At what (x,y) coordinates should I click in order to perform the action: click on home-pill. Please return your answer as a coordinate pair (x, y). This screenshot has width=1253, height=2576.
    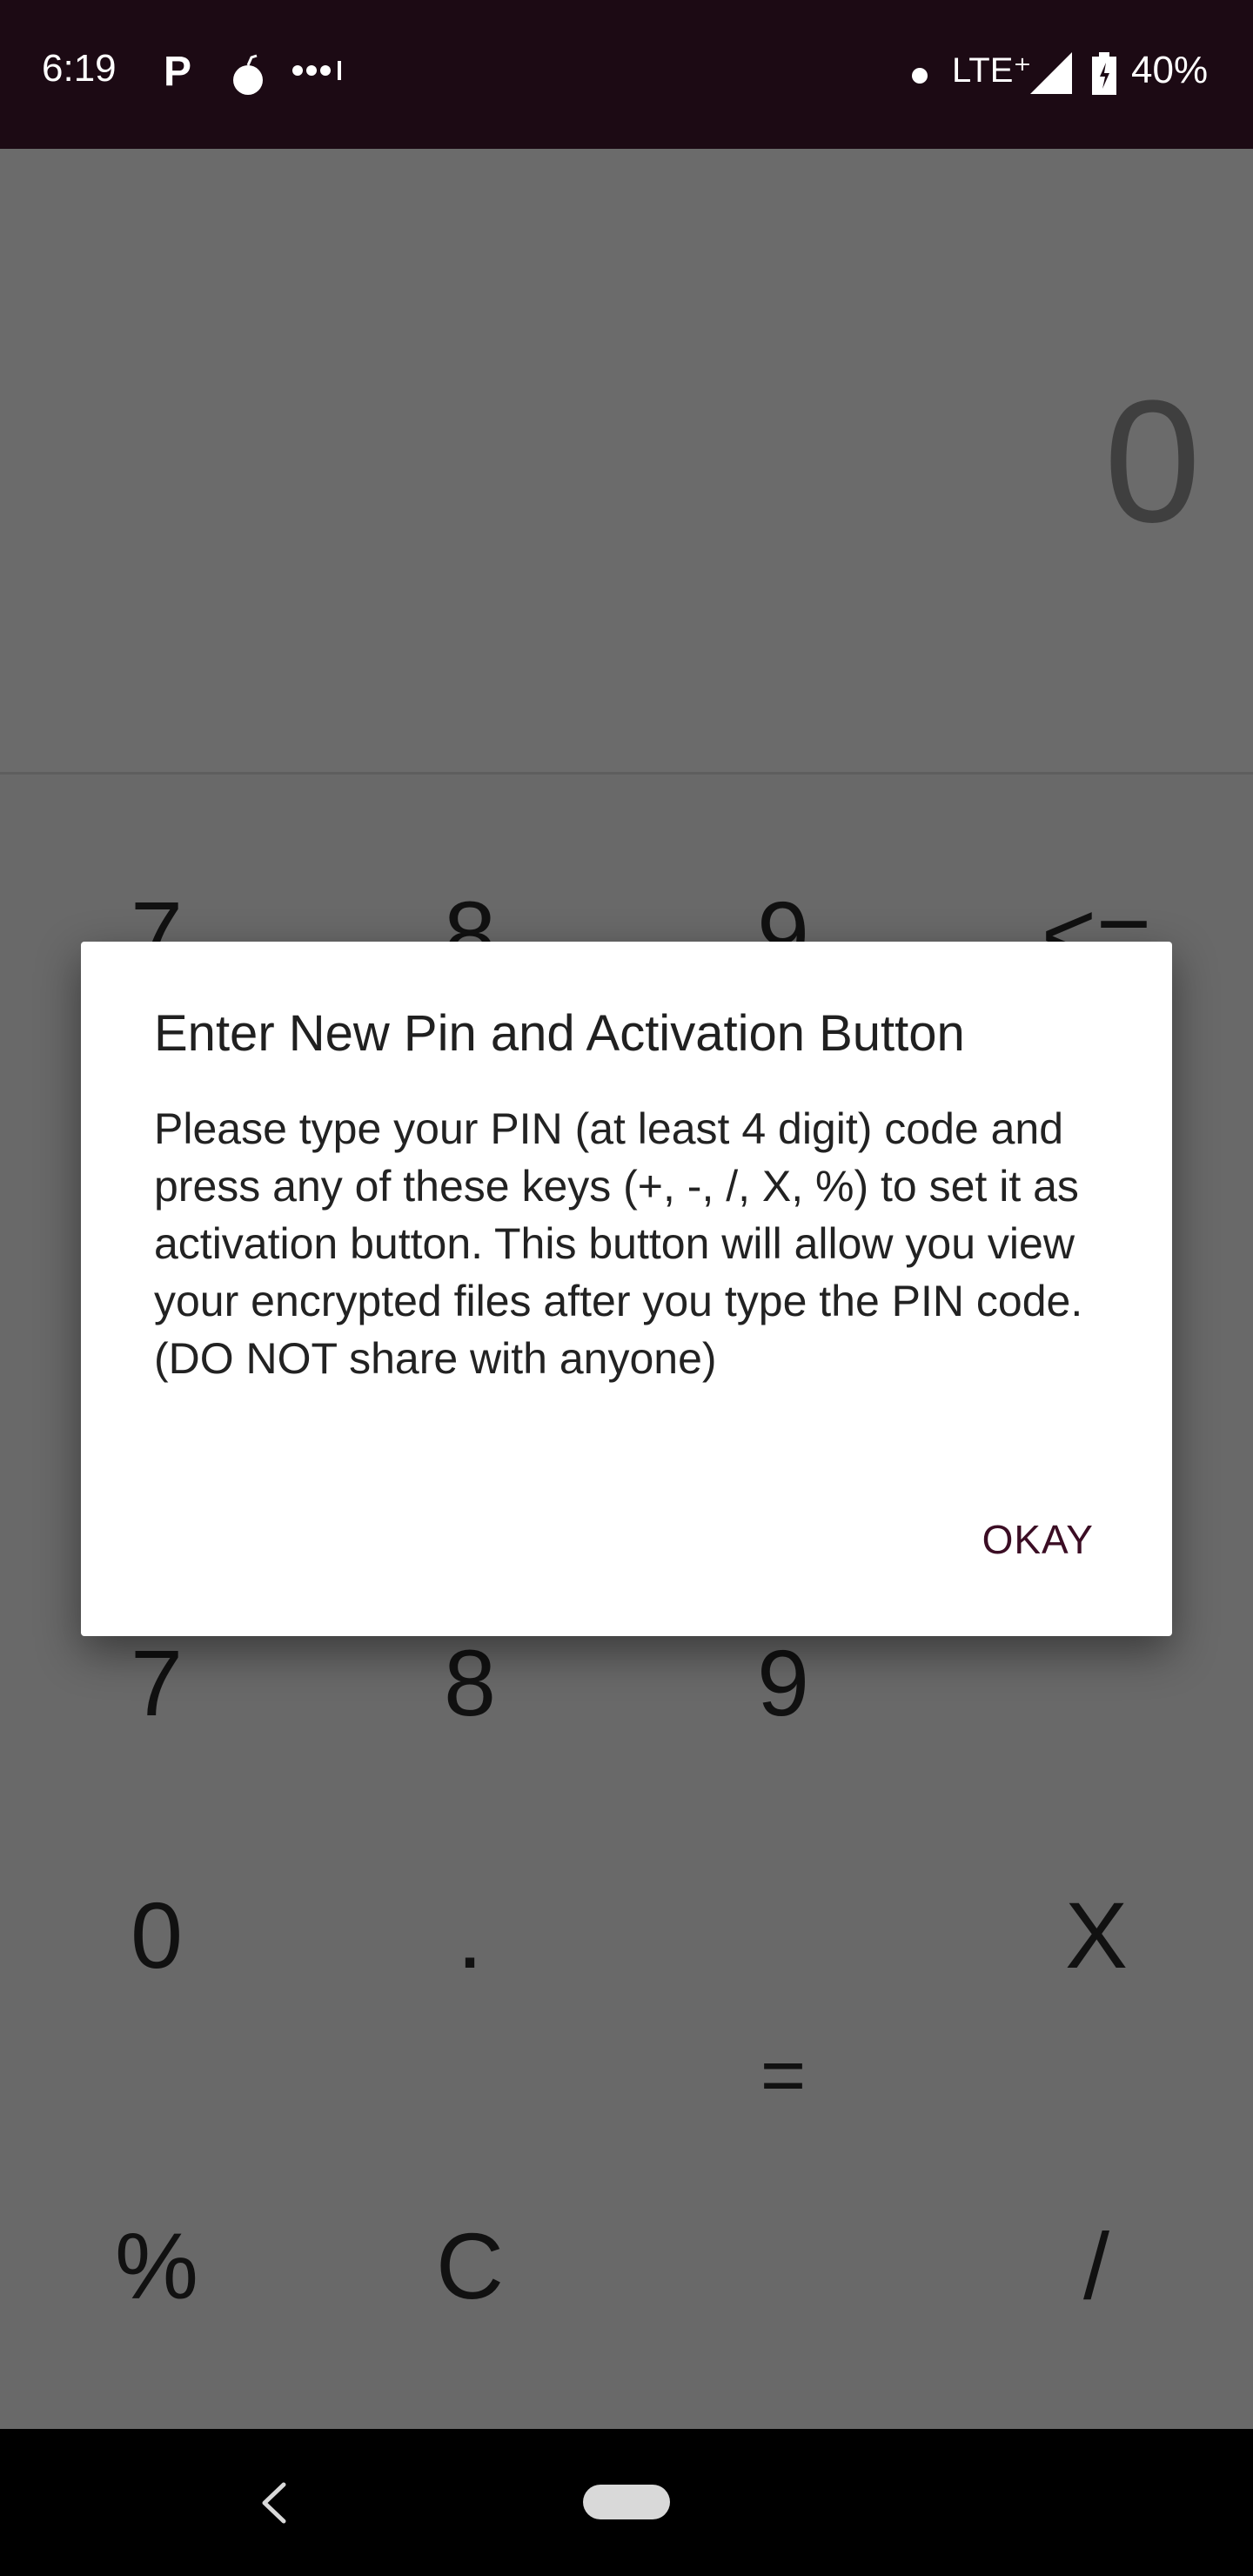
    Looking at the image, I should click on (626, 2502).